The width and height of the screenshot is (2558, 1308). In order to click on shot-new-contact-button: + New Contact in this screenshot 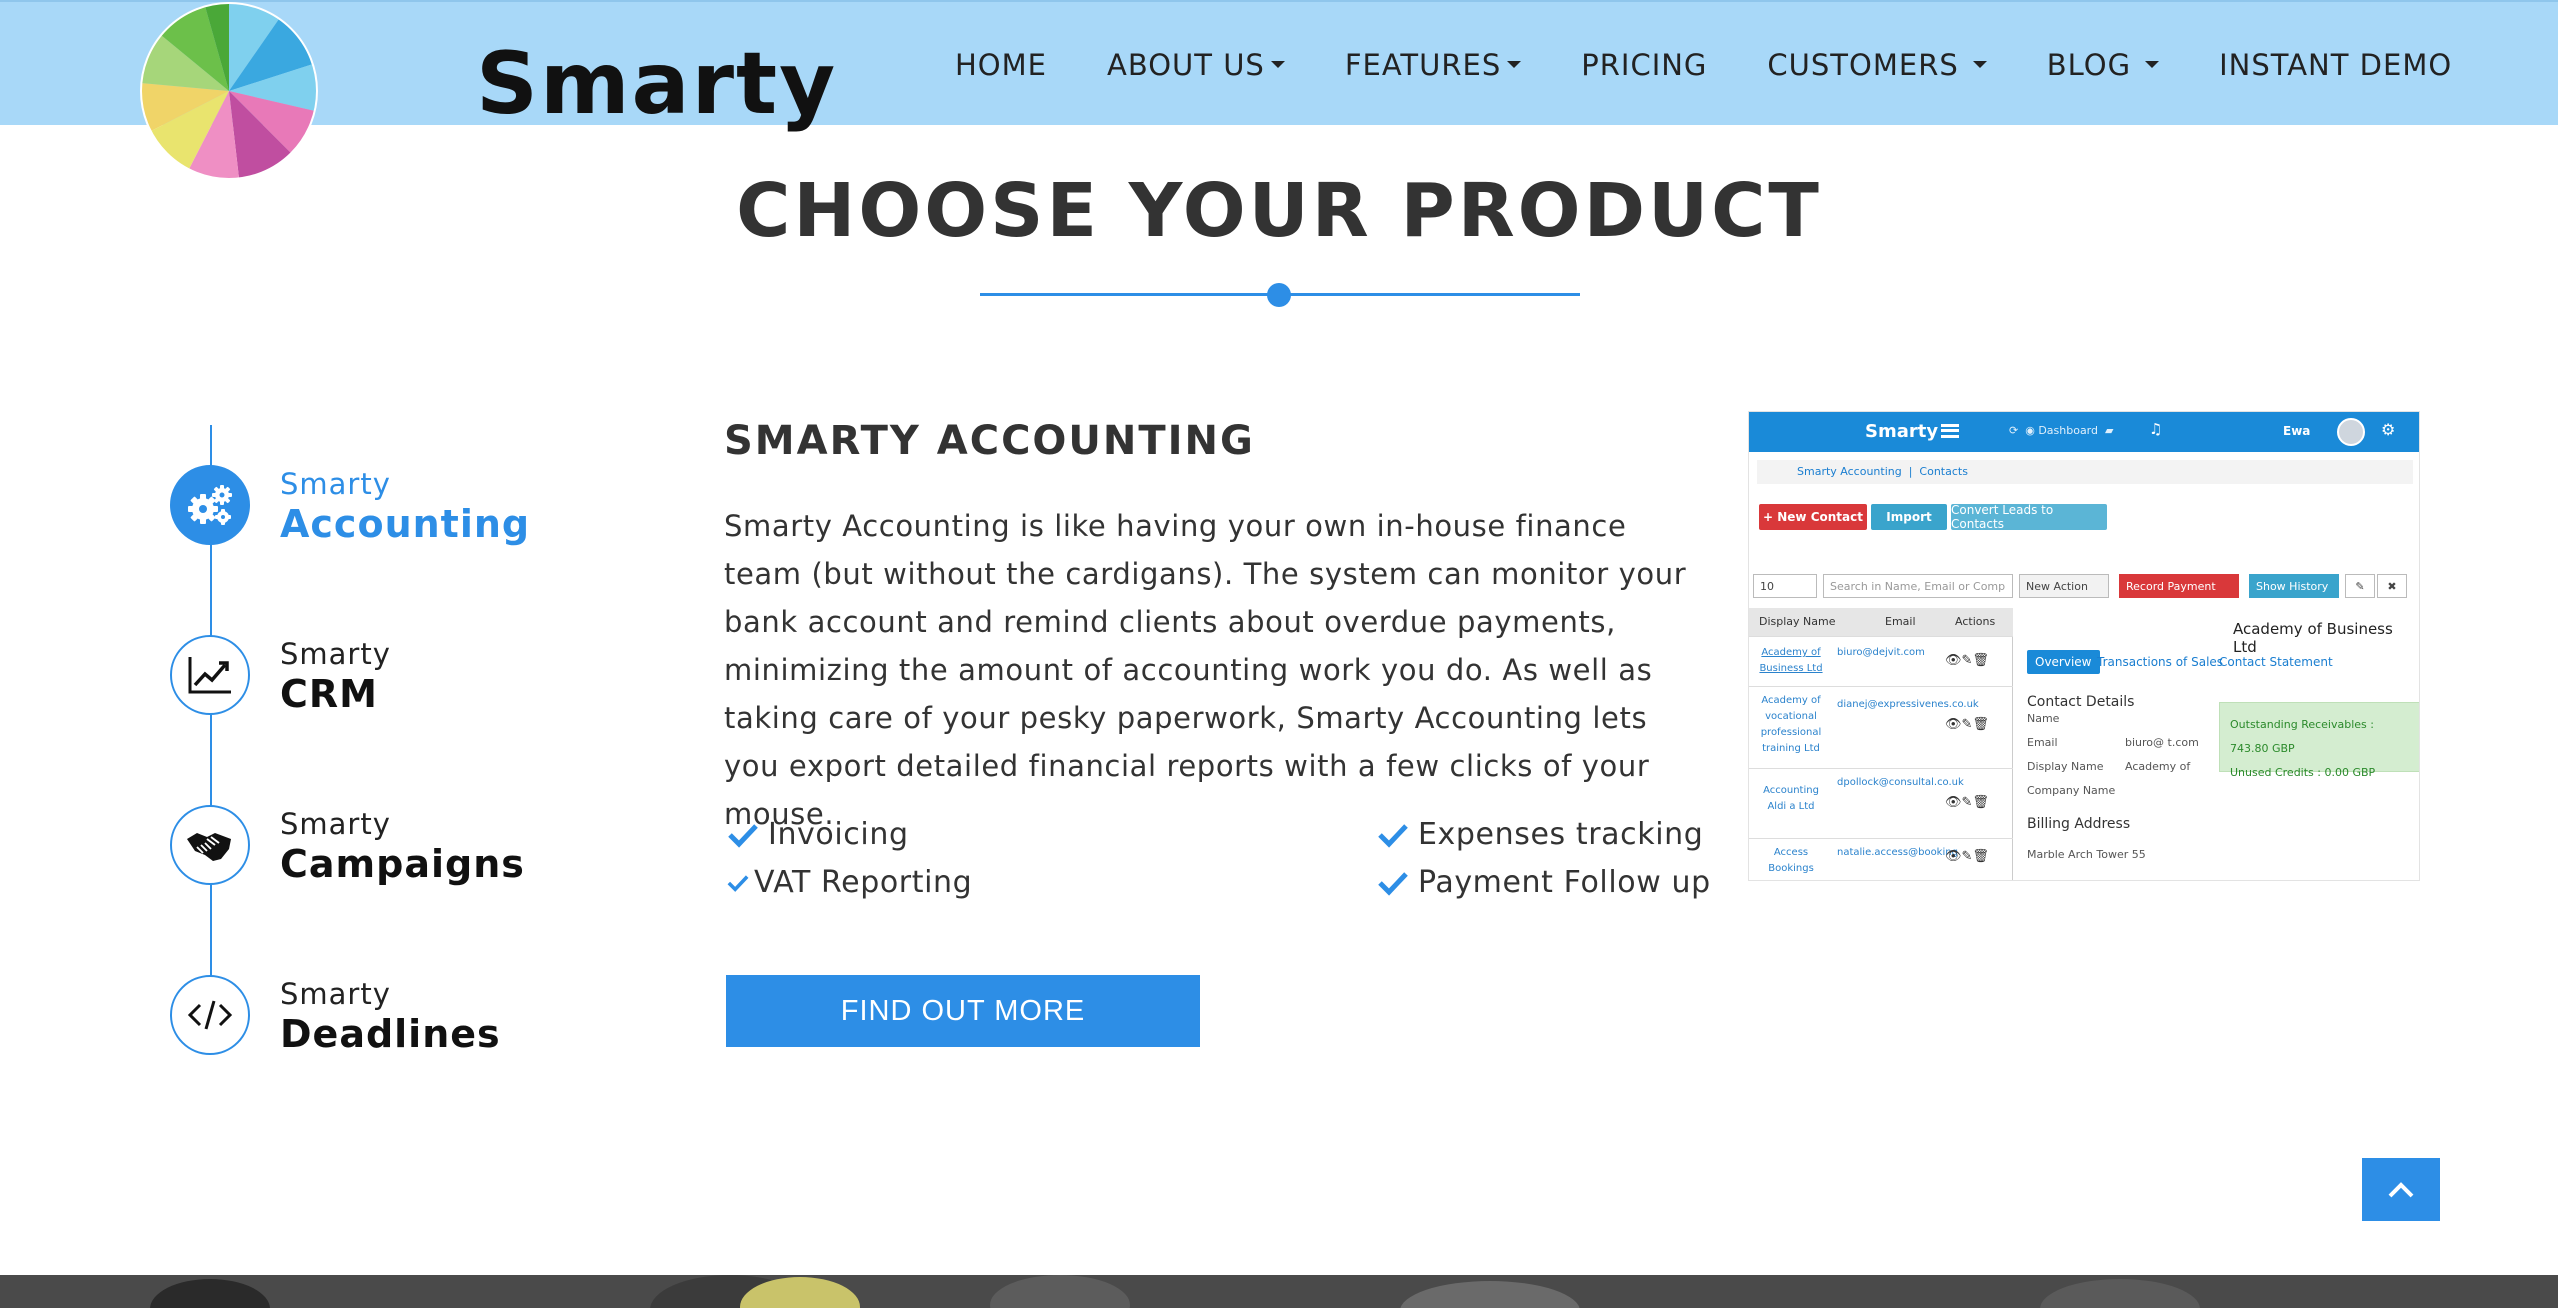, I will do `click(1813, 517)`.